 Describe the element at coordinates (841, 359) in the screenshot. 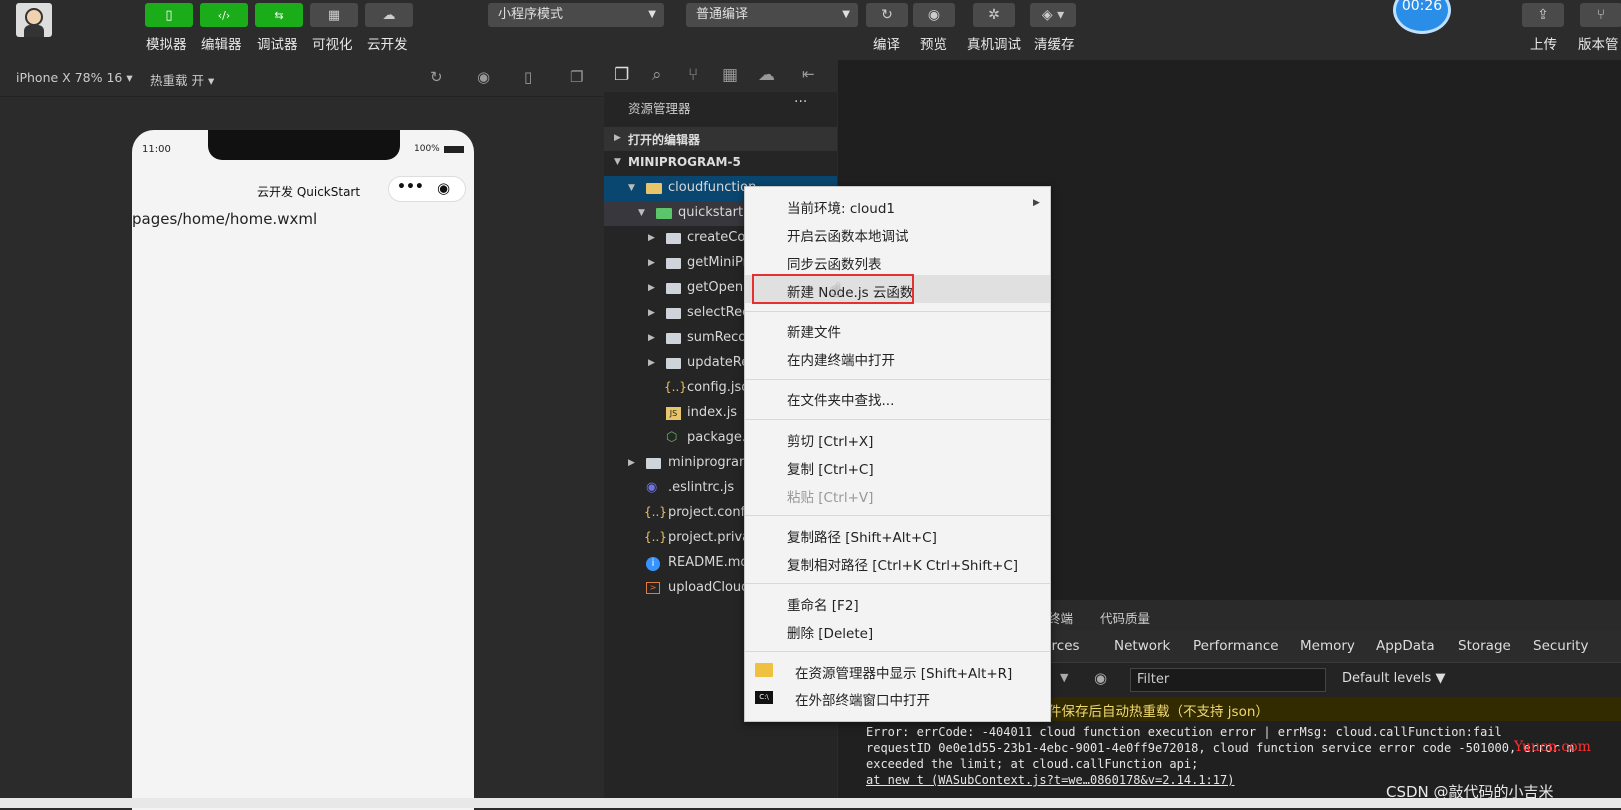

I see `menu-item-open-terminal: 在内建终端中打开` at that location.